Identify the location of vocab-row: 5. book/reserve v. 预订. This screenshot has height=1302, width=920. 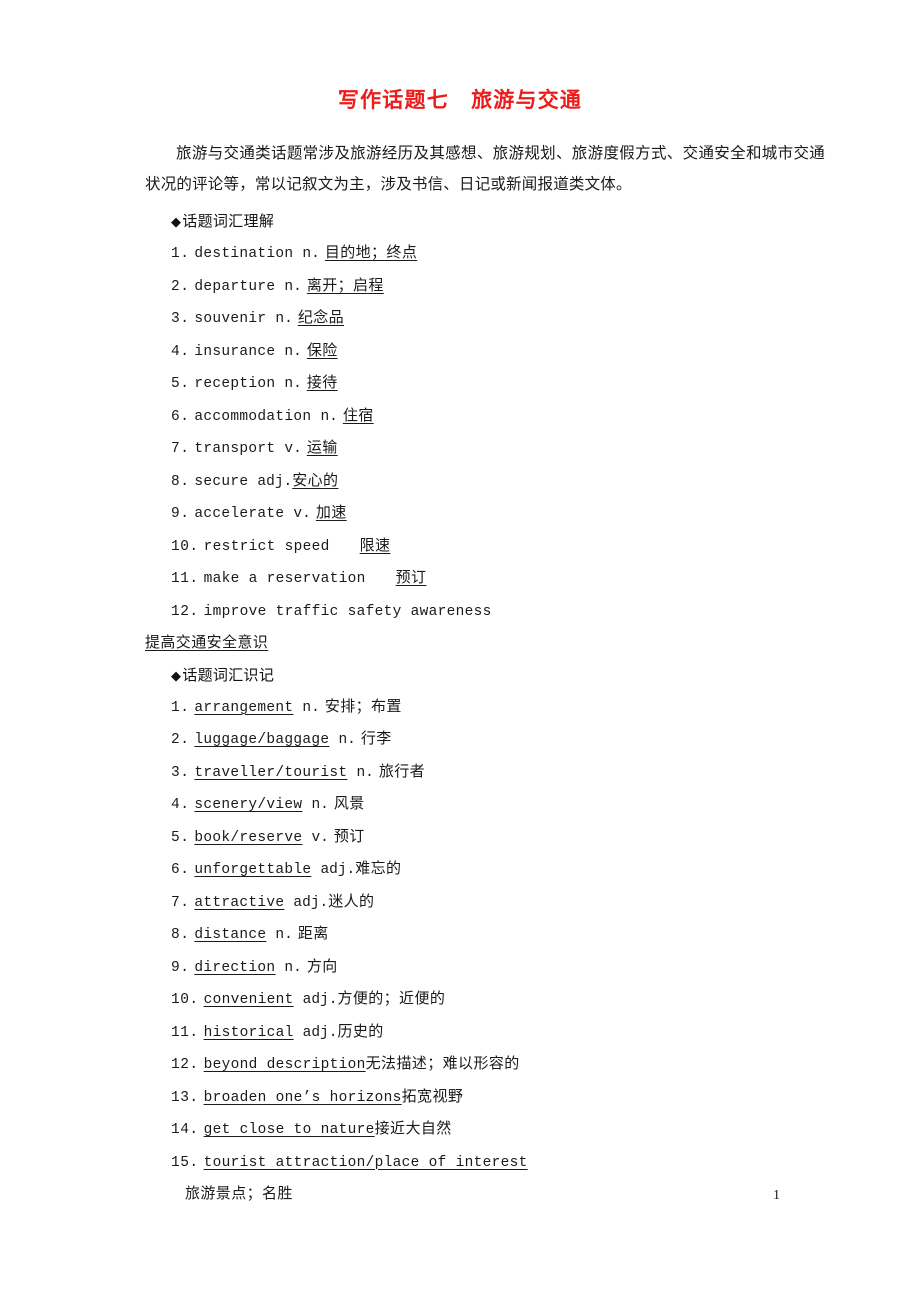
(485, 838).